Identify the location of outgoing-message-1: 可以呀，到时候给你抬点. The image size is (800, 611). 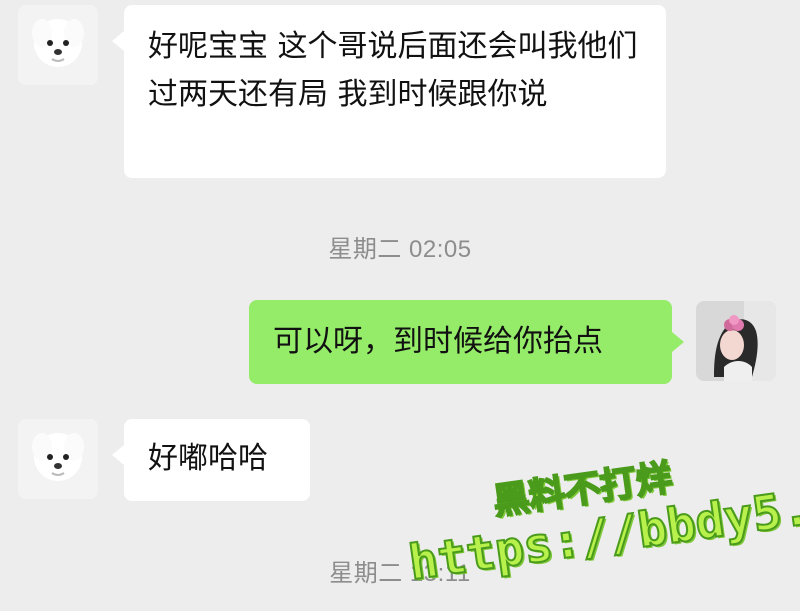
(466, 342).